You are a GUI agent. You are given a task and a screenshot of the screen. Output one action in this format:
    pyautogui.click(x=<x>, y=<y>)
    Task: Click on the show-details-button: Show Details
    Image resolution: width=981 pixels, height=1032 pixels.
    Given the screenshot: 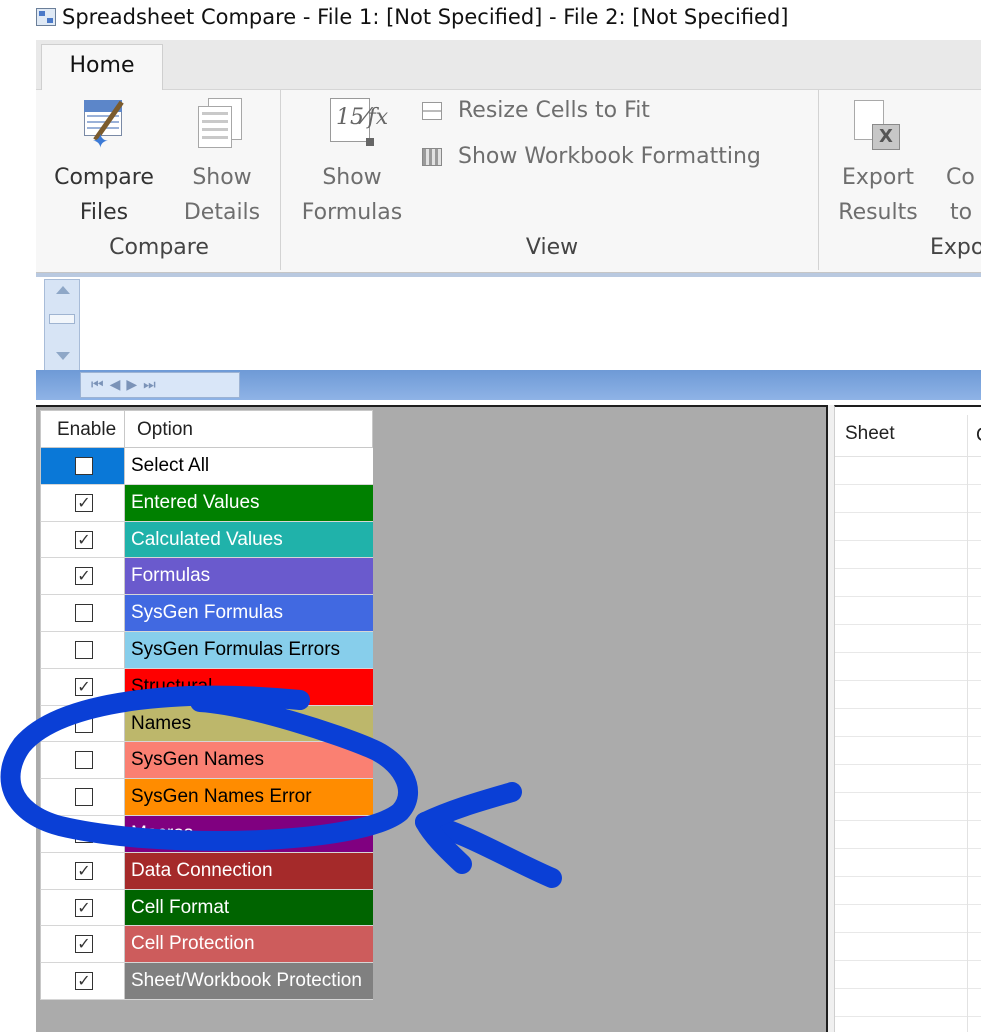 What is the action you would take?
    pyautogui.click(x=222, y=160)
    